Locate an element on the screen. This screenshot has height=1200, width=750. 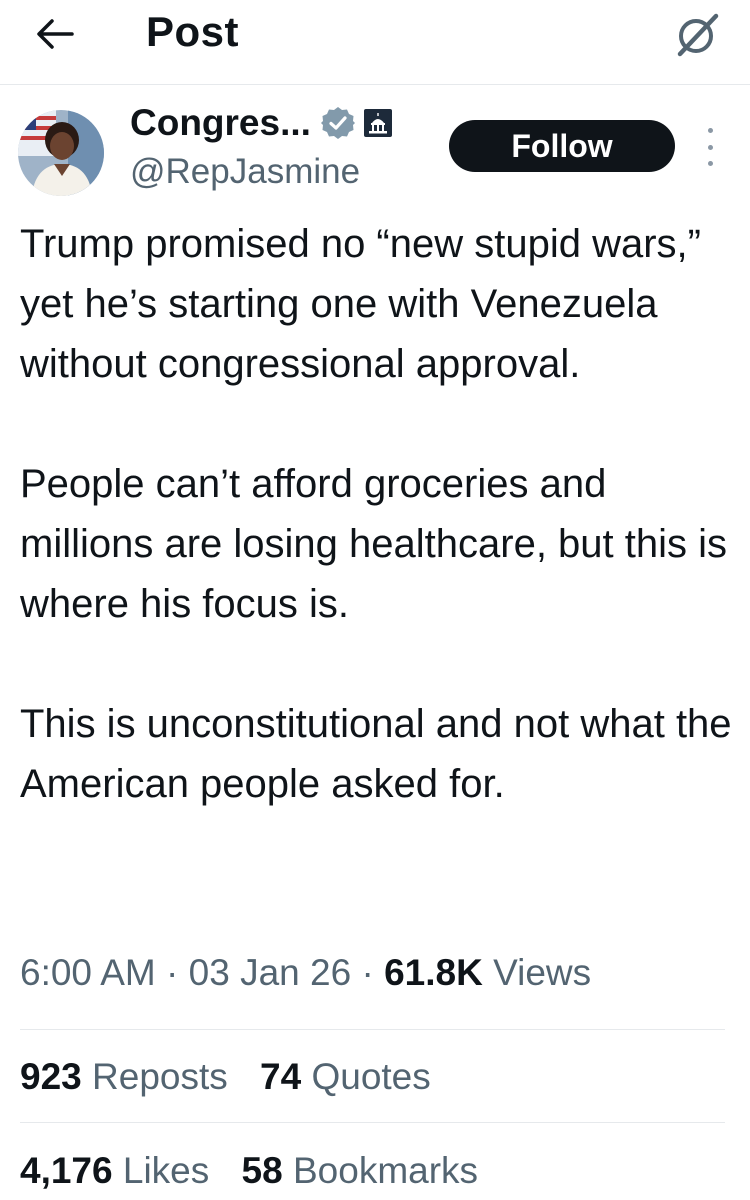
engagement-row-1: 923 Reposts 74 Quotes is located at coordinates (236, 1077).